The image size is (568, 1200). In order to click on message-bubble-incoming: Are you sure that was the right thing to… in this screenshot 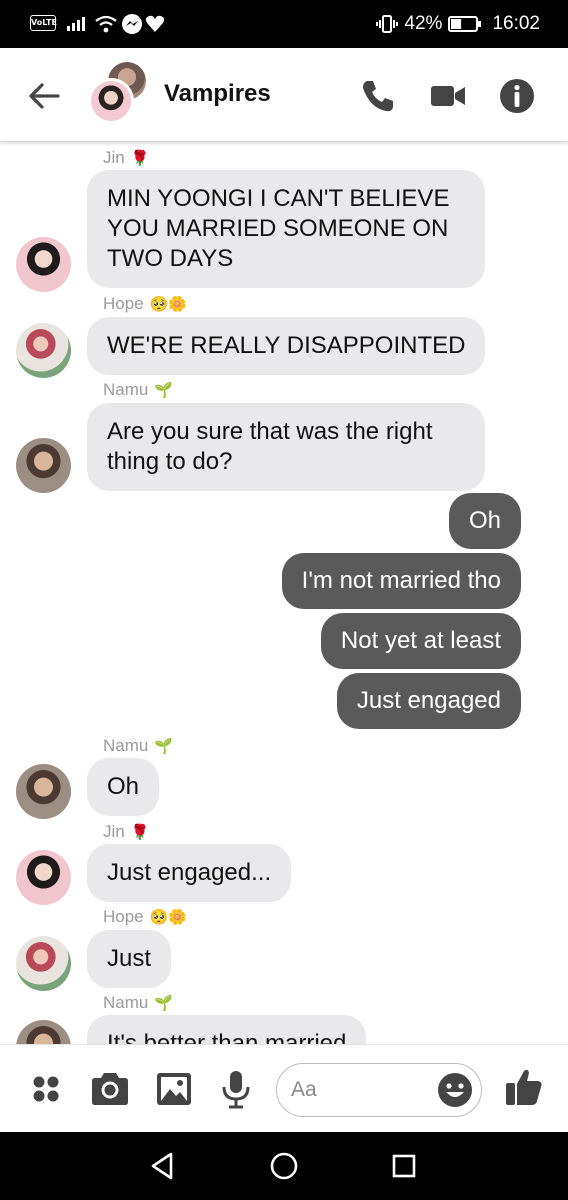, I will do `click(286, 447)`.